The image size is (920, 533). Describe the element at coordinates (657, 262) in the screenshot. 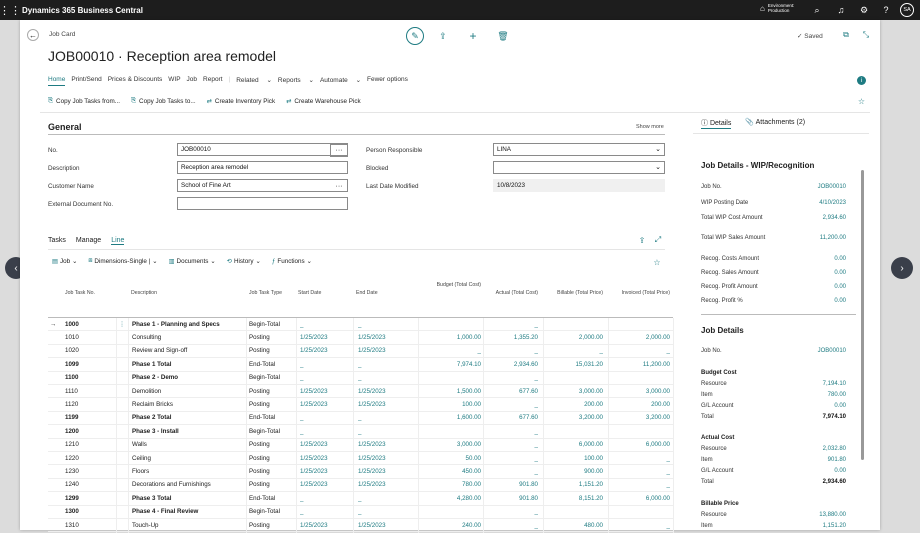

I see `pin-icon: ☆` at that location.